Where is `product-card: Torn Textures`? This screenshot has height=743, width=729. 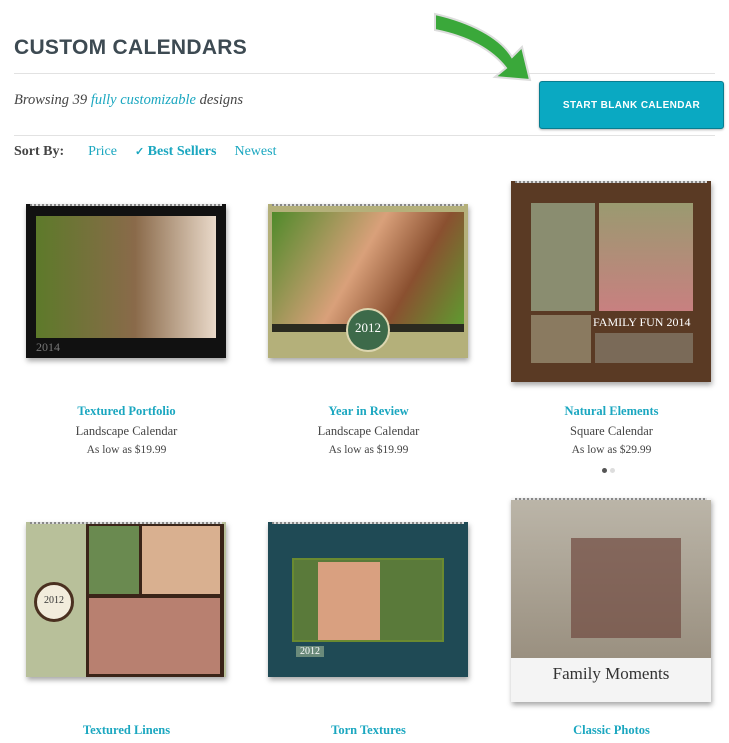
product-card: Torn Textures is located at coordinates (368, 733).